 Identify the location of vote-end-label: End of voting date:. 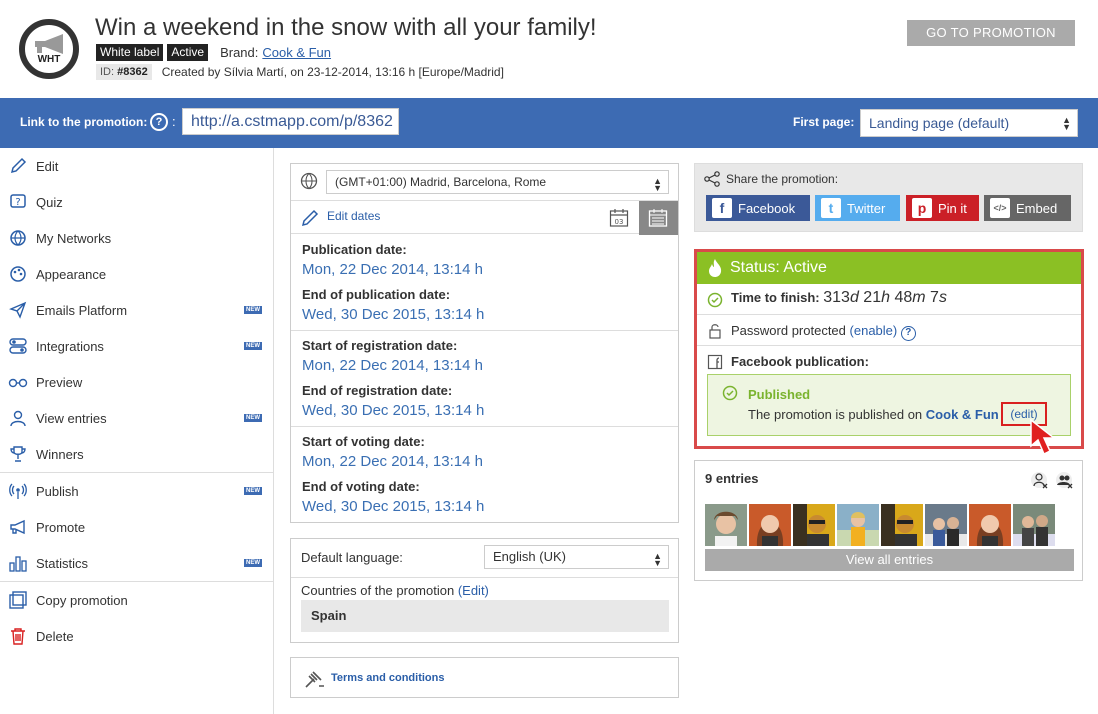
(361, 486).